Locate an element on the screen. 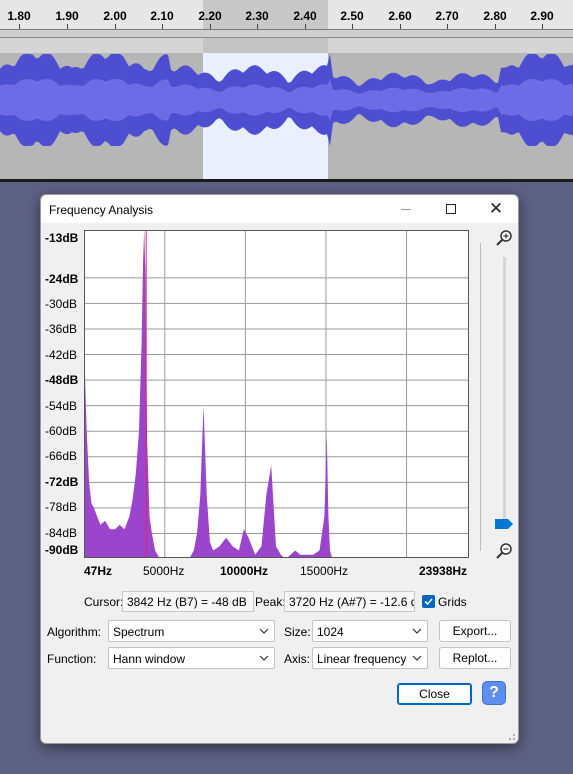 This screenshot has width=573, height=774. waveform-graphic is located at coordinates (286, 100).